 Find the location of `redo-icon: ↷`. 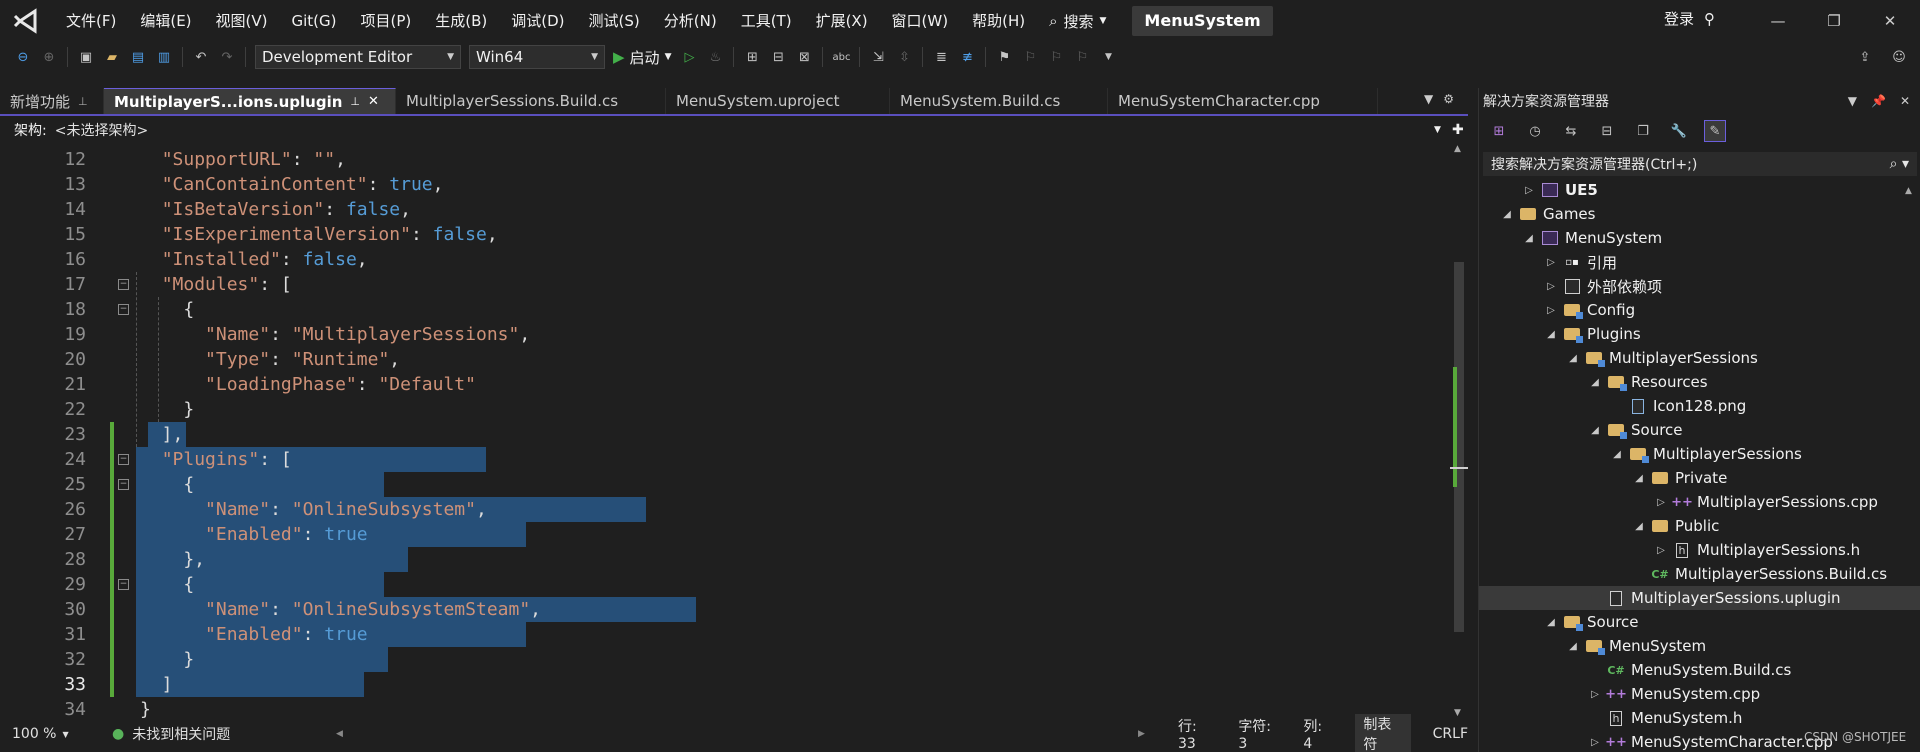

redo-icon: ↷ is located at coordinates (227, 57).